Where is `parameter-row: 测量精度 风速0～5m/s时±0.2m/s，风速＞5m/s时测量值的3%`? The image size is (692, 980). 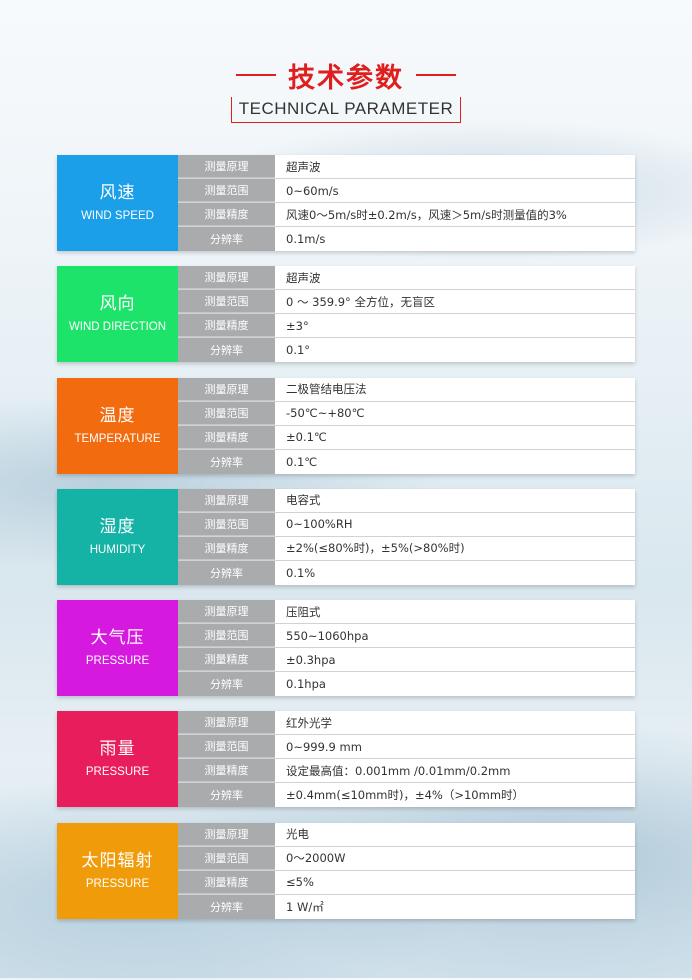 parameter-row: 测量精度 风速0～5m/s时±0.2m/s，风速＞5m/s时测量值的3% is located at coordinates (406, 215).